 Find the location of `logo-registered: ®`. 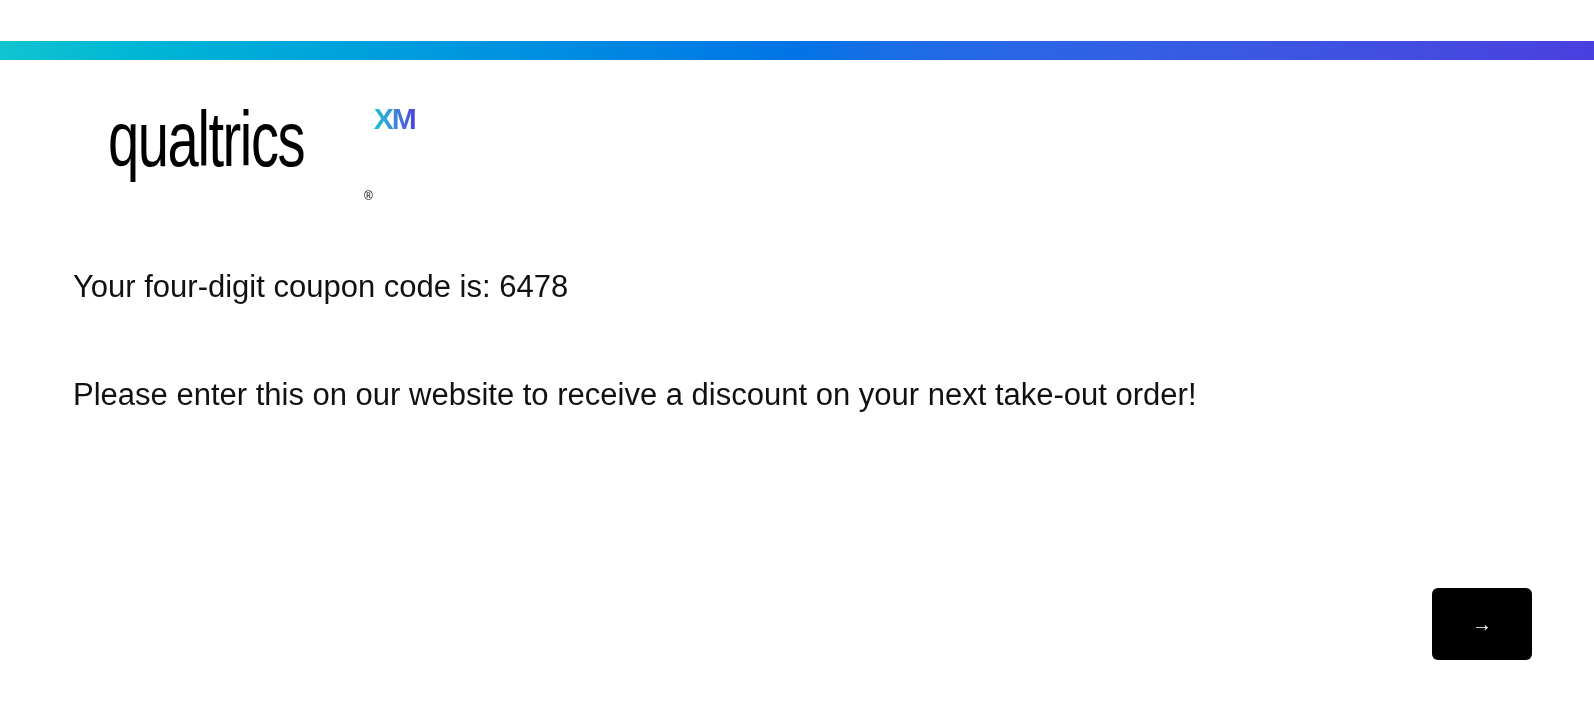

logo-registered: ® is located at coordinates (368, 196).